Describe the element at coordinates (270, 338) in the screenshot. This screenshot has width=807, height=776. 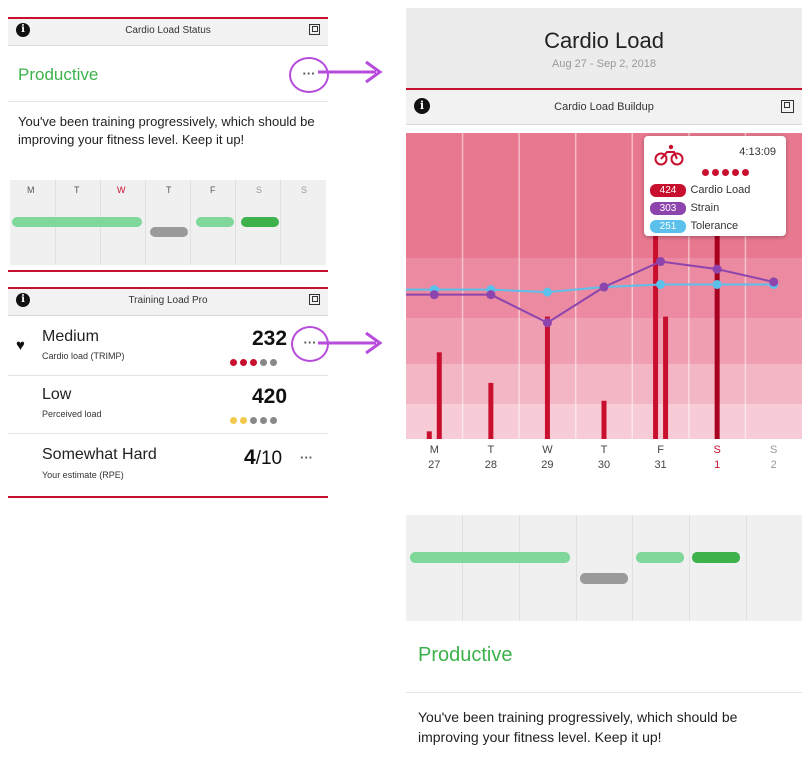
I see `row-value: 232` at that location.